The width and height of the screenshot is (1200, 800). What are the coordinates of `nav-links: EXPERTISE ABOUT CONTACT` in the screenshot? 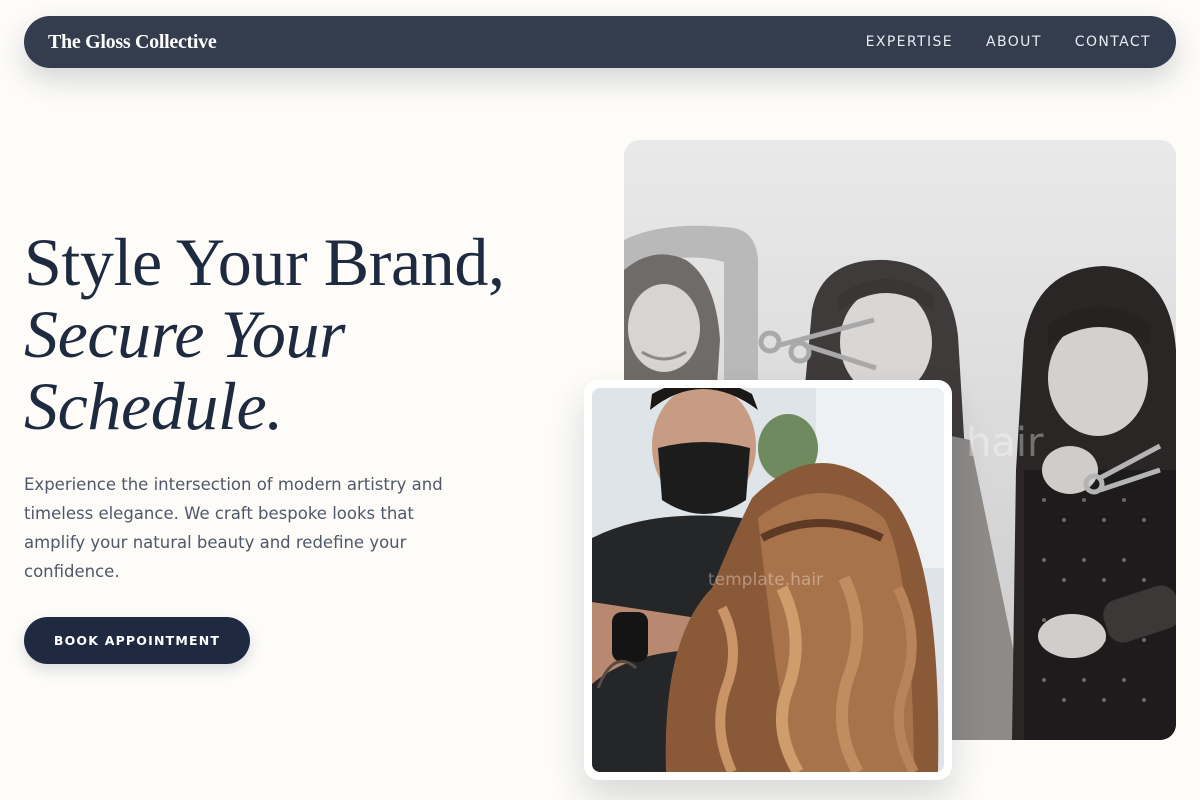 It's located at (1008, 42).